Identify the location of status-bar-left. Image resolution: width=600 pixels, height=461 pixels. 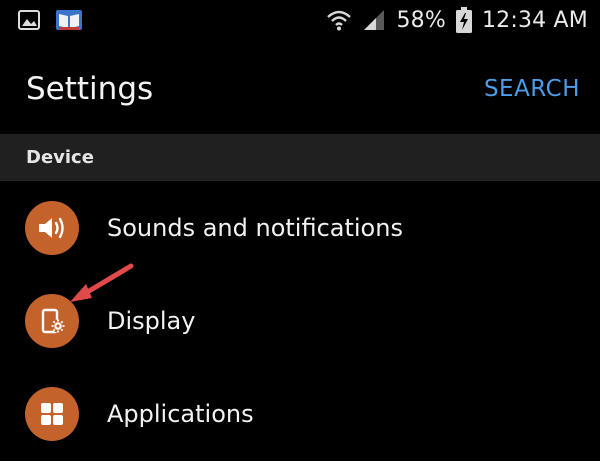
(50, 20).